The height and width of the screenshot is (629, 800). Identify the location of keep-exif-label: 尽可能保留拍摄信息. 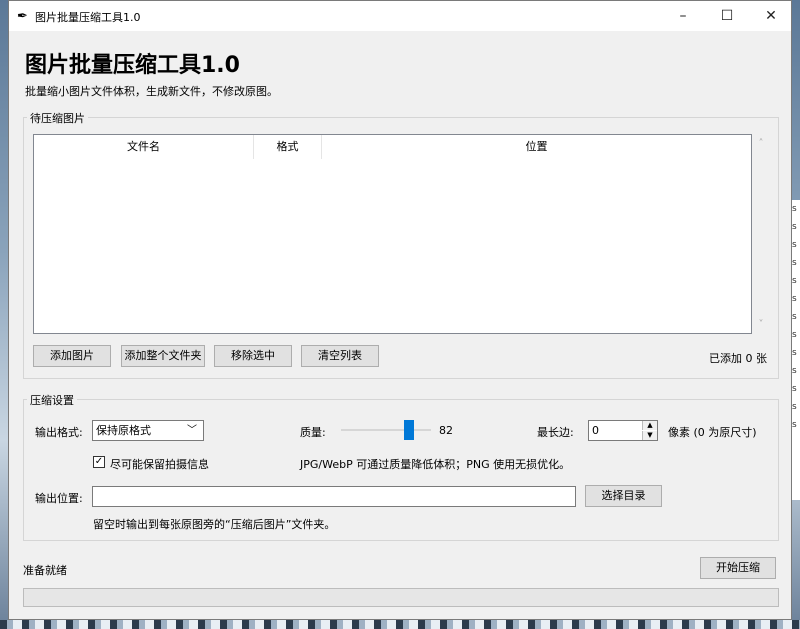
(159, 464).